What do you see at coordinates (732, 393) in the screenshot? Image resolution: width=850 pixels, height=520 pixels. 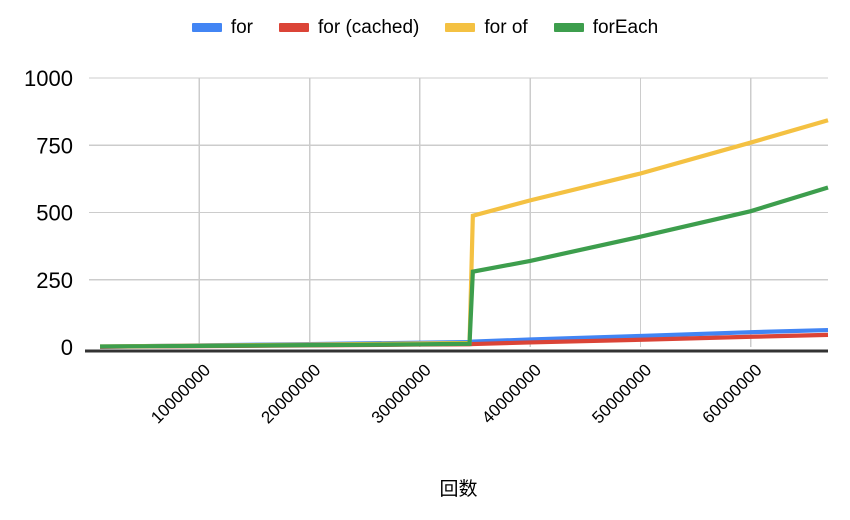 I see `x-tick-label-60000000: 60000000` at bounding box center [732, 393].